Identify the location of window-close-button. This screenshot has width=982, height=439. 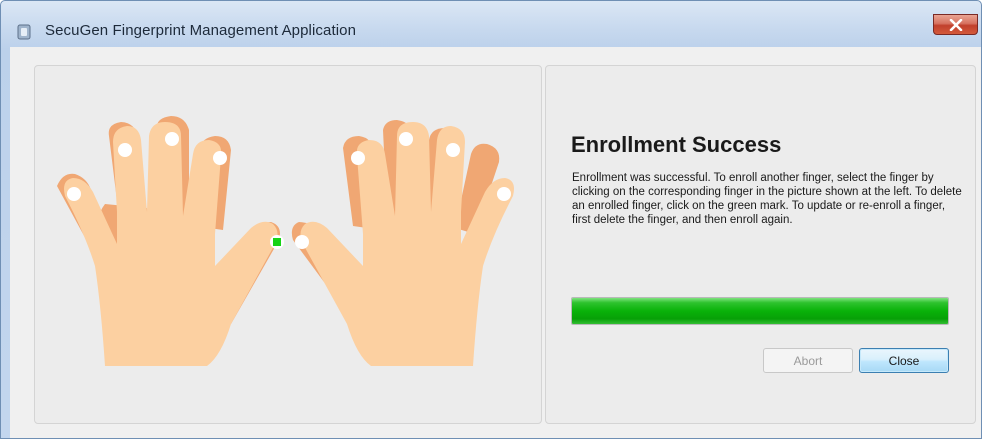
(955, 24).